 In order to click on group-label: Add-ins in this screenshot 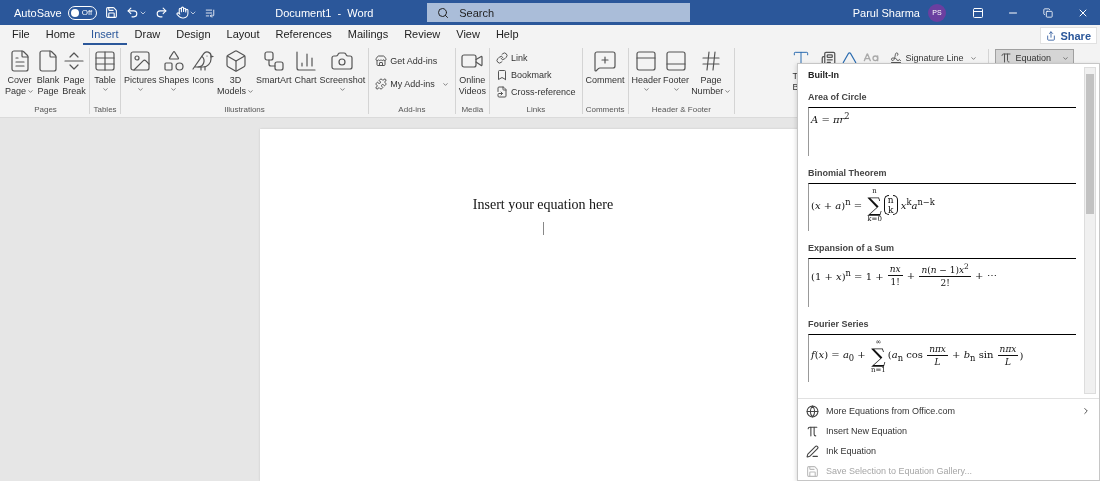, I will do `click(412, 109)`.